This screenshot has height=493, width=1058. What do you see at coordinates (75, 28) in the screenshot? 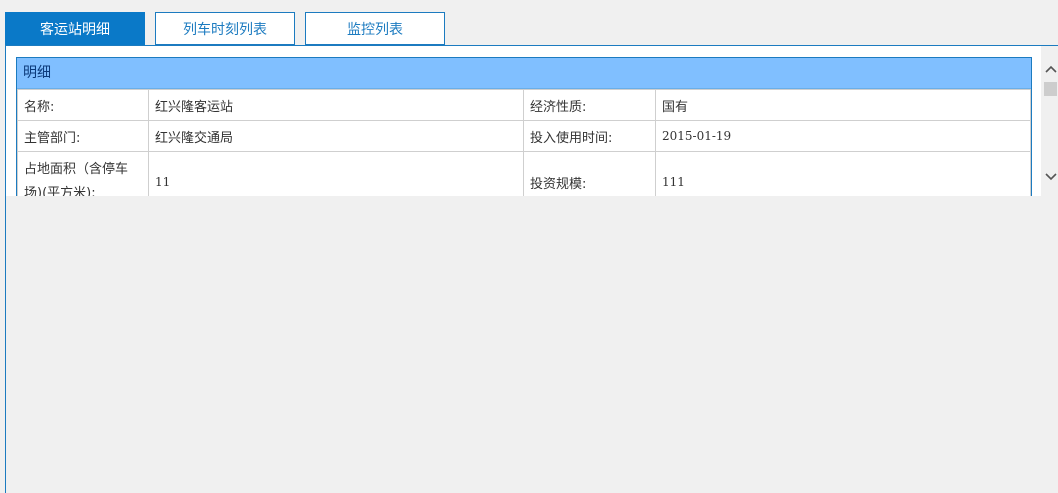
I see `tab-station-detail: 客运站明细` at bounding box center [75, 28].